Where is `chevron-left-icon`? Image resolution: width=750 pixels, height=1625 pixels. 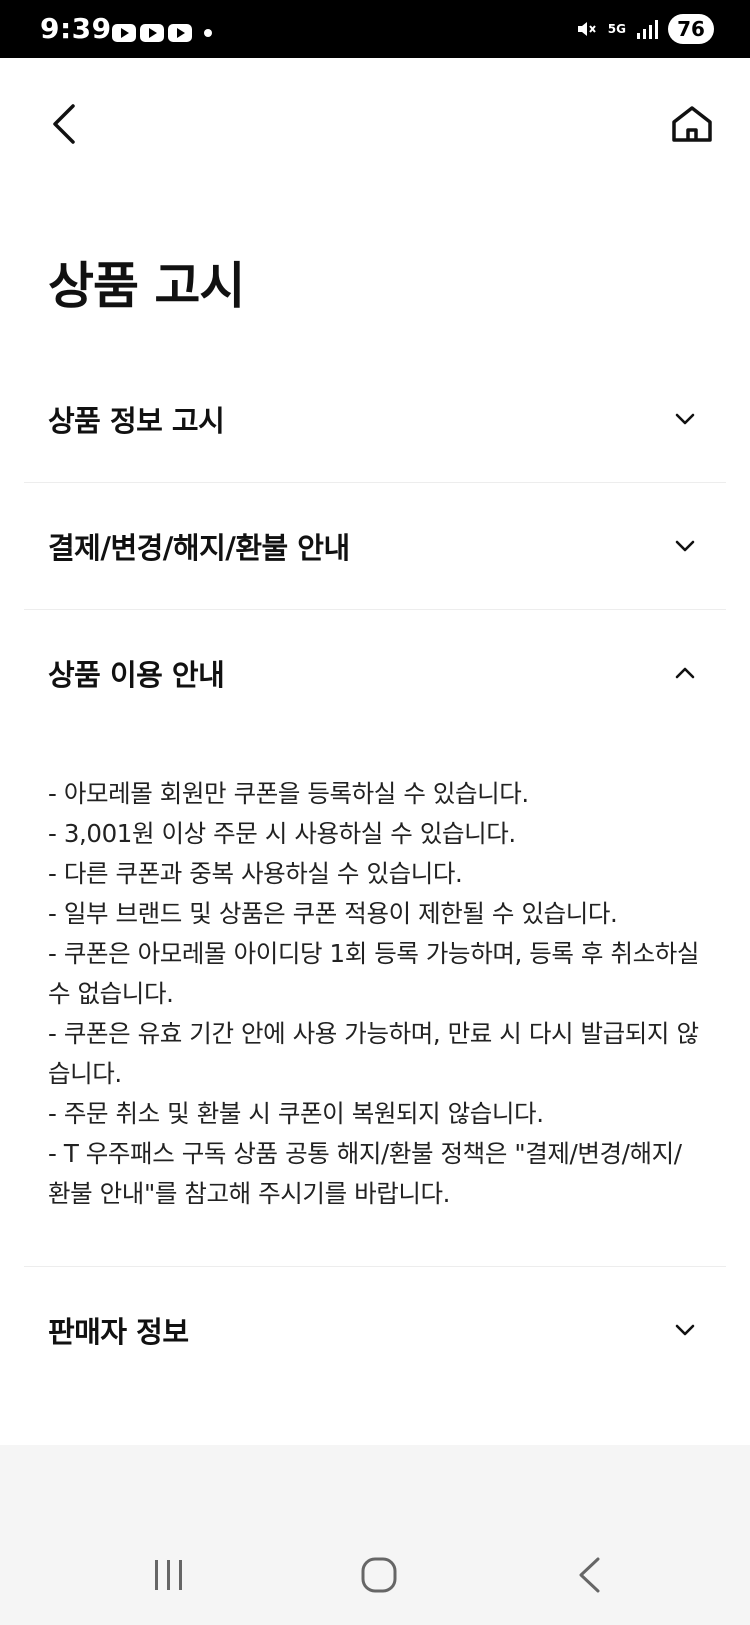 chevron-left-icon is located at coordinates (64, 124).